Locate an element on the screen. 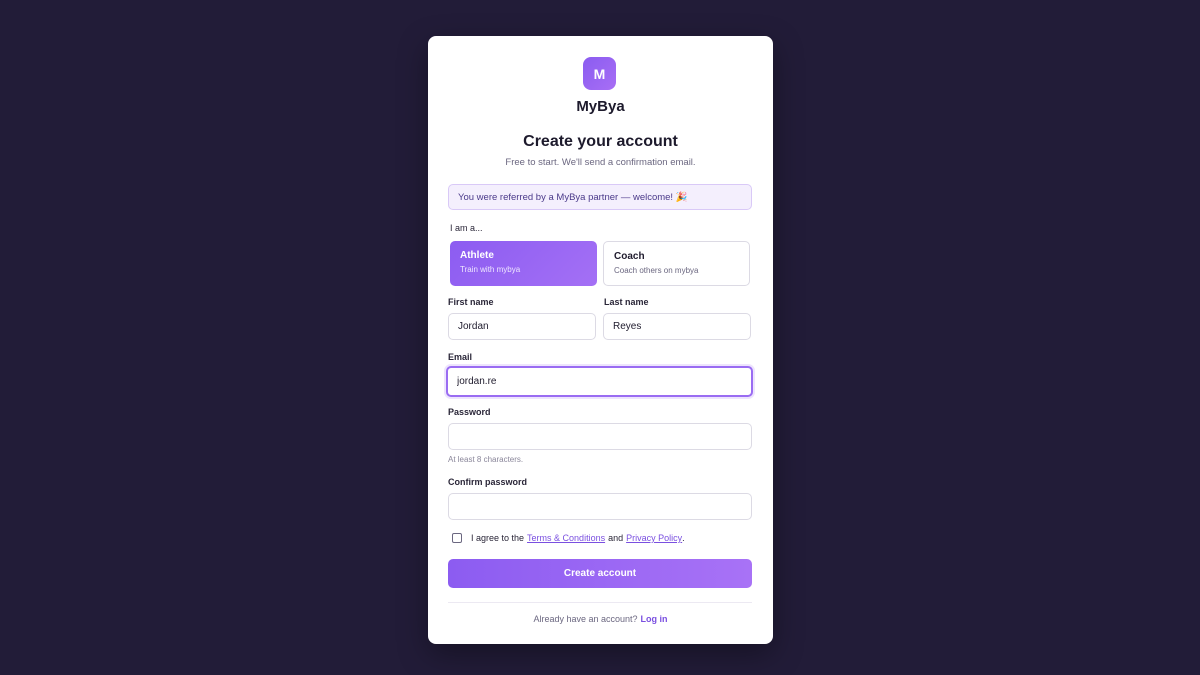 The height and width of the screenshot is (675, 1200). role-option-subtitle: Coach others on mybya is located at coordinates (656, 270).